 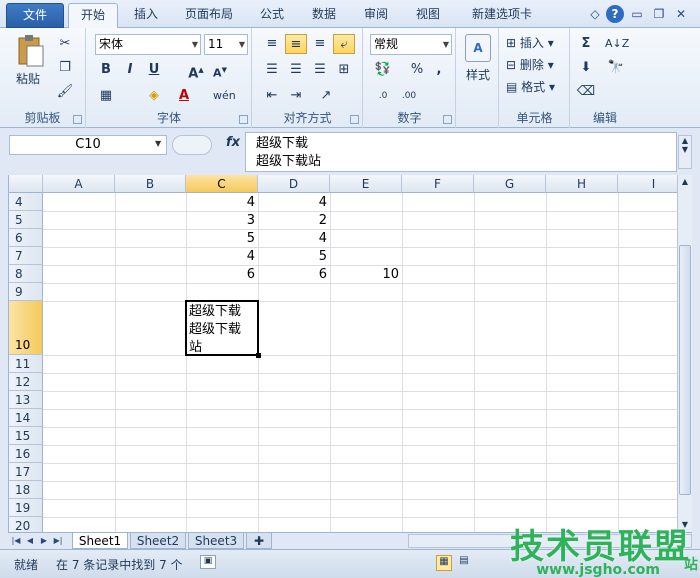 I want to click on align-middle-icon: ≡, so click(x=296, y=44).